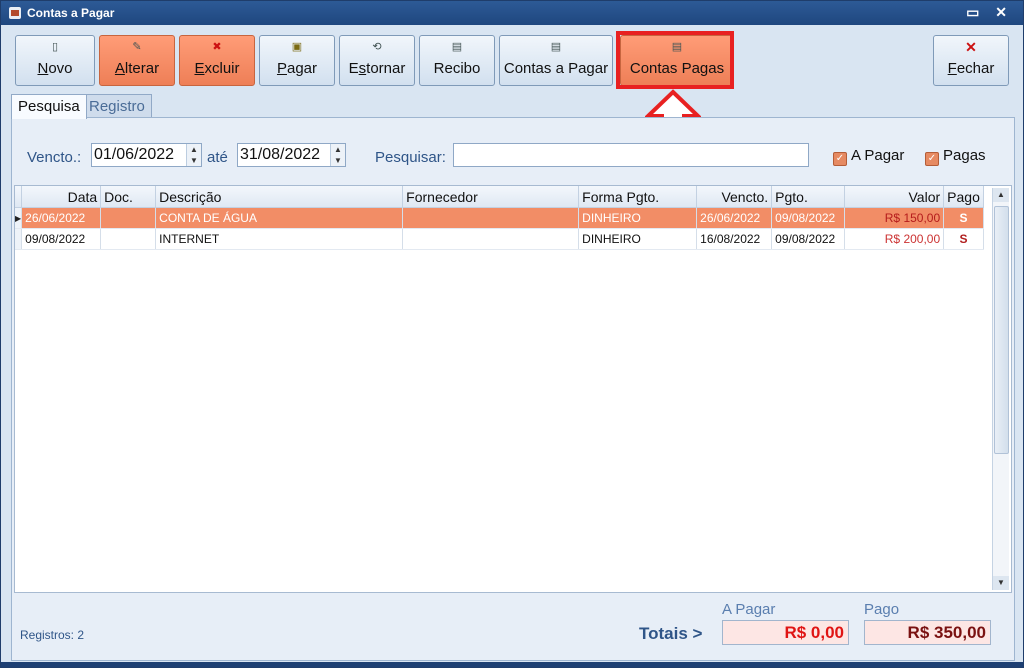 Image resolution: width=1024 pixels, height=668 pixels. Describe the element at coordinates (52, 635) in the screenshot. I see `registros-count: Registros: 2` at that location.